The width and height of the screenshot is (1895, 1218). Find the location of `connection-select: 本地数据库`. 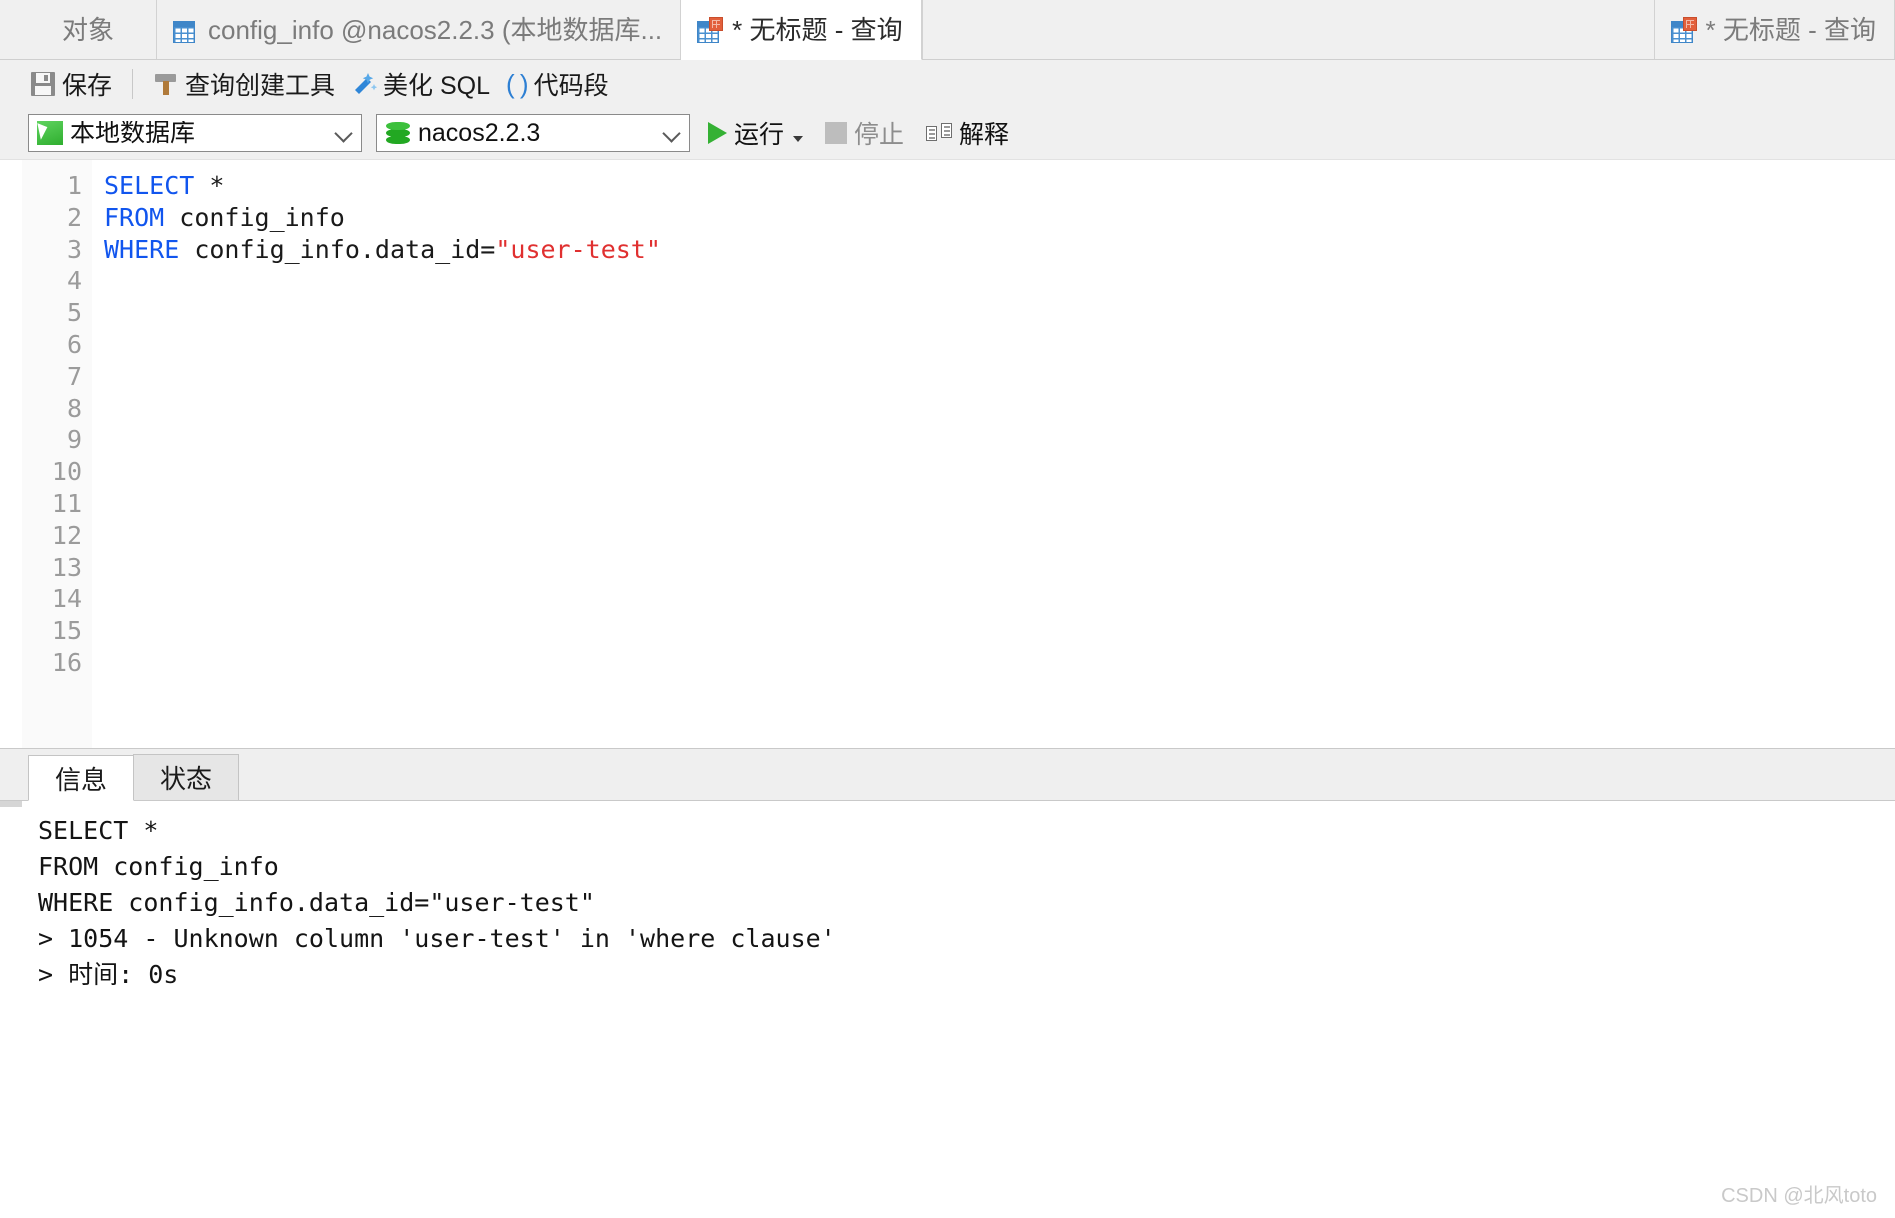

connection-select: 本地数据库 is located at coordinates (195, 133).